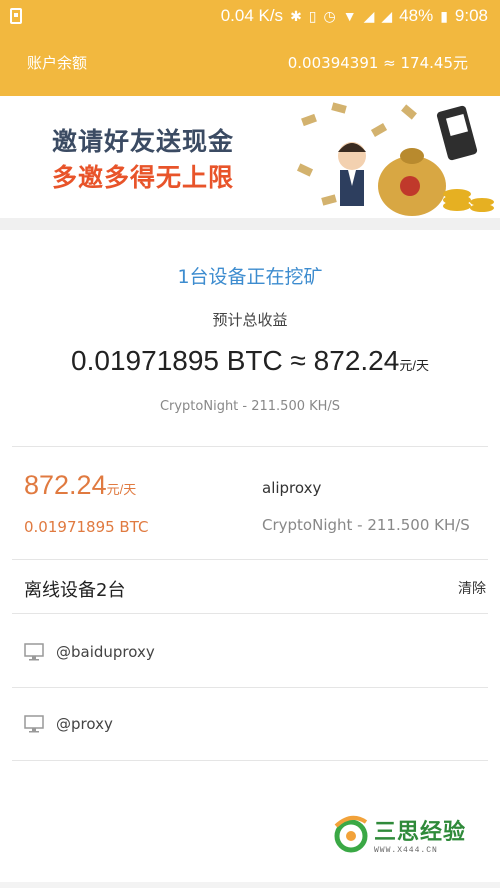 Image resolution: width=500 pixels, height=888 pixels. What do you see at coordinates (105, 652) in the screenshot?
I see `offline-device-name: @baiduproxy` at bounding box center [105, 652].